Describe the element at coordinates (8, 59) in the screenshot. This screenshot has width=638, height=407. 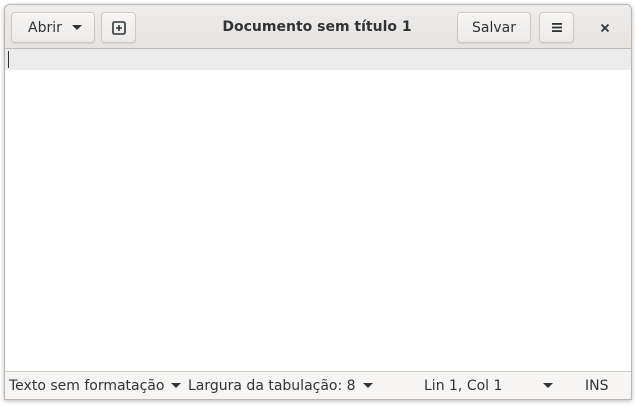
I see `text-cursor` at that location.